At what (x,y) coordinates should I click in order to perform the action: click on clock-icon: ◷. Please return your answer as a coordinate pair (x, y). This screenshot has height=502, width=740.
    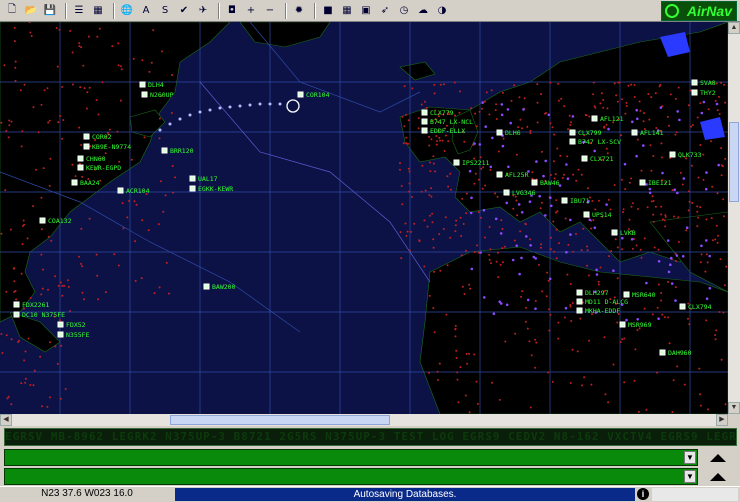
    Looking at the image, I should click on (404, 11).